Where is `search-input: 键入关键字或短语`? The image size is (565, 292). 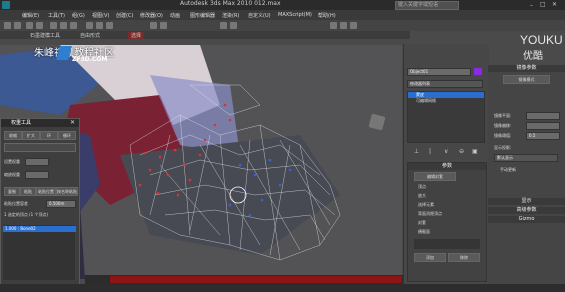
search-input: 键入关键字或短语 is located at coordinates (427, 5).